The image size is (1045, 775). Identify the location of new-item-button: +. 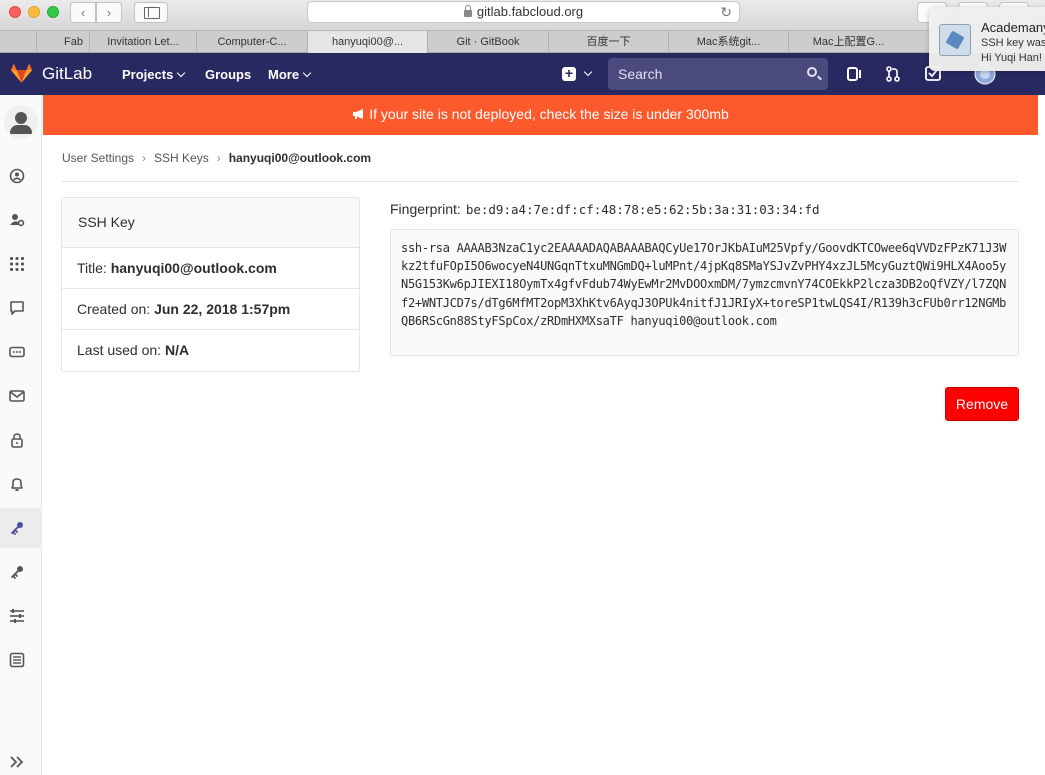
(569, 73).